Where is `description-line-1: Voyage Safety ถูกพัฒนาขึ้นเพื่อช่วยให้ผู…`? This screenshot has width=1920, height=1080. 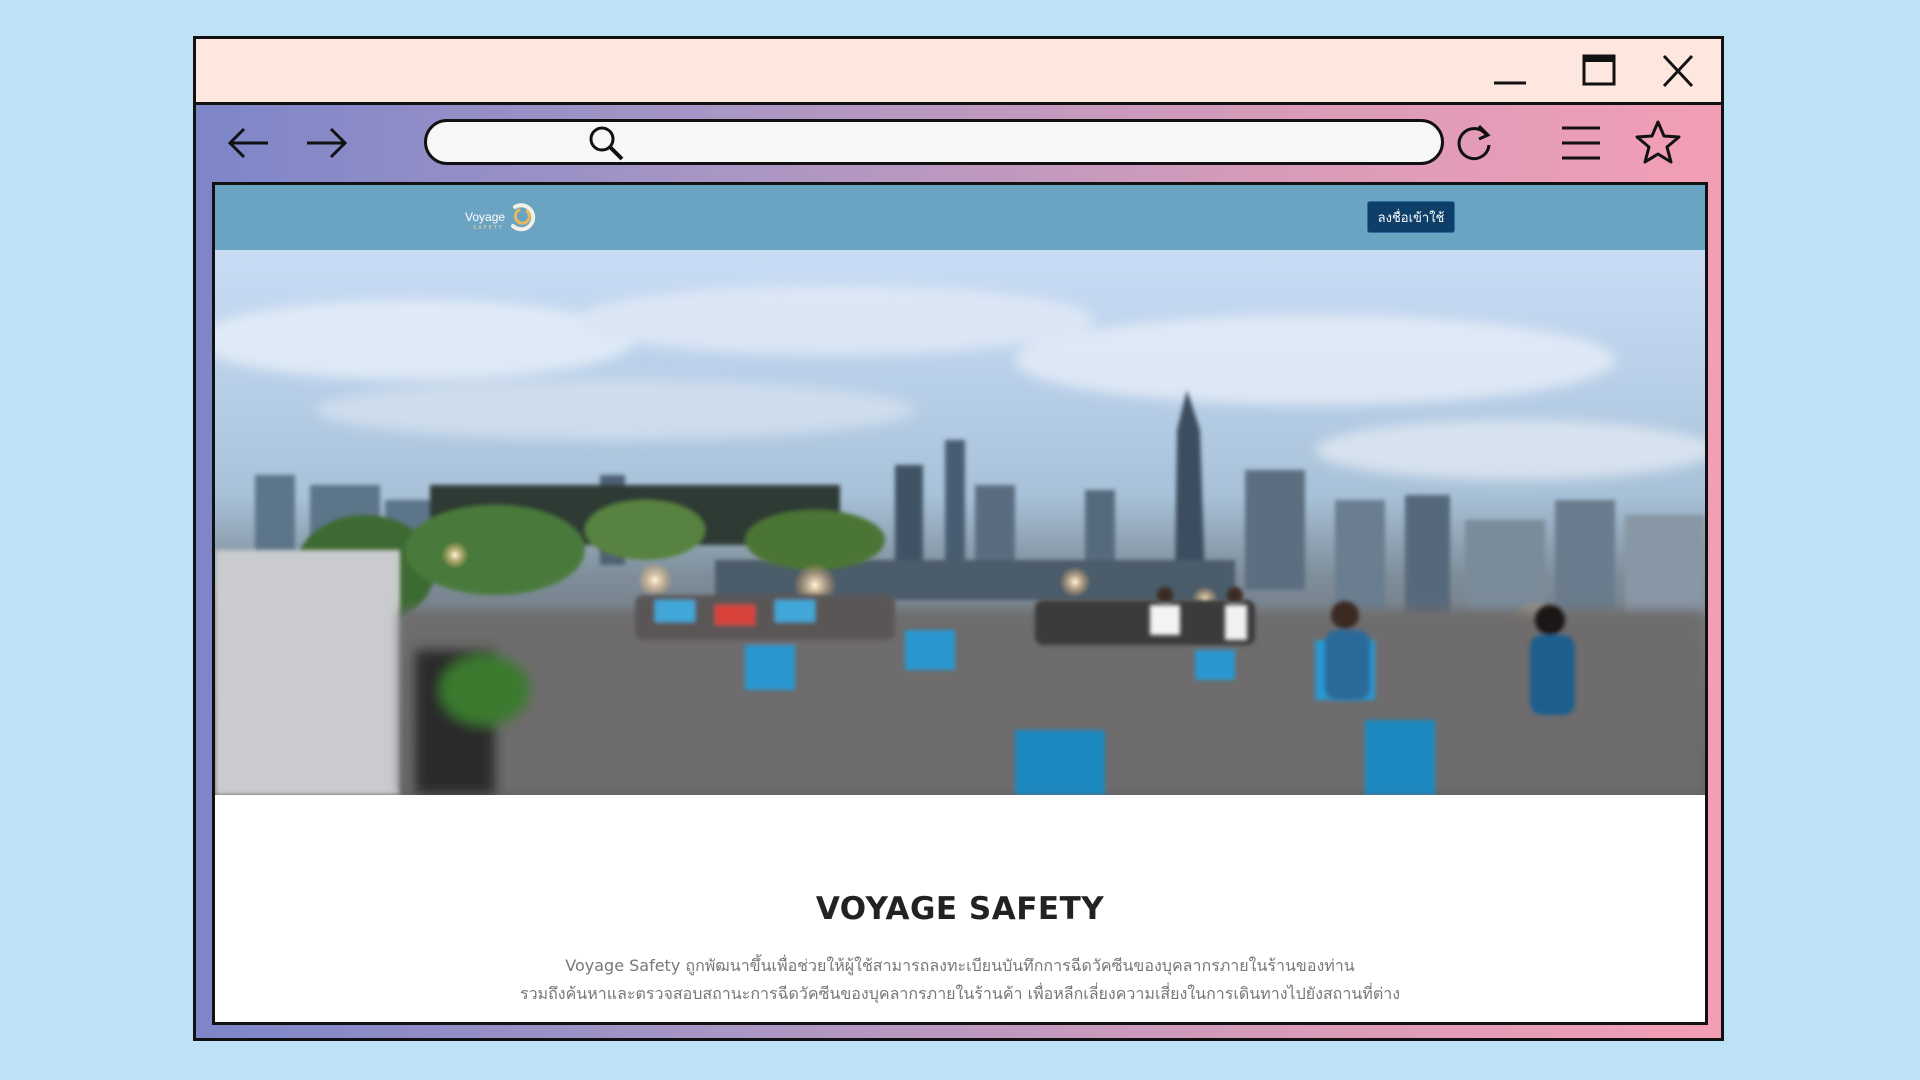 description-line-1: Voyage Safety ถูกพัฒนาขึ้นเพื่อช่วยให้ผู… is located at coordinates (960, 965).